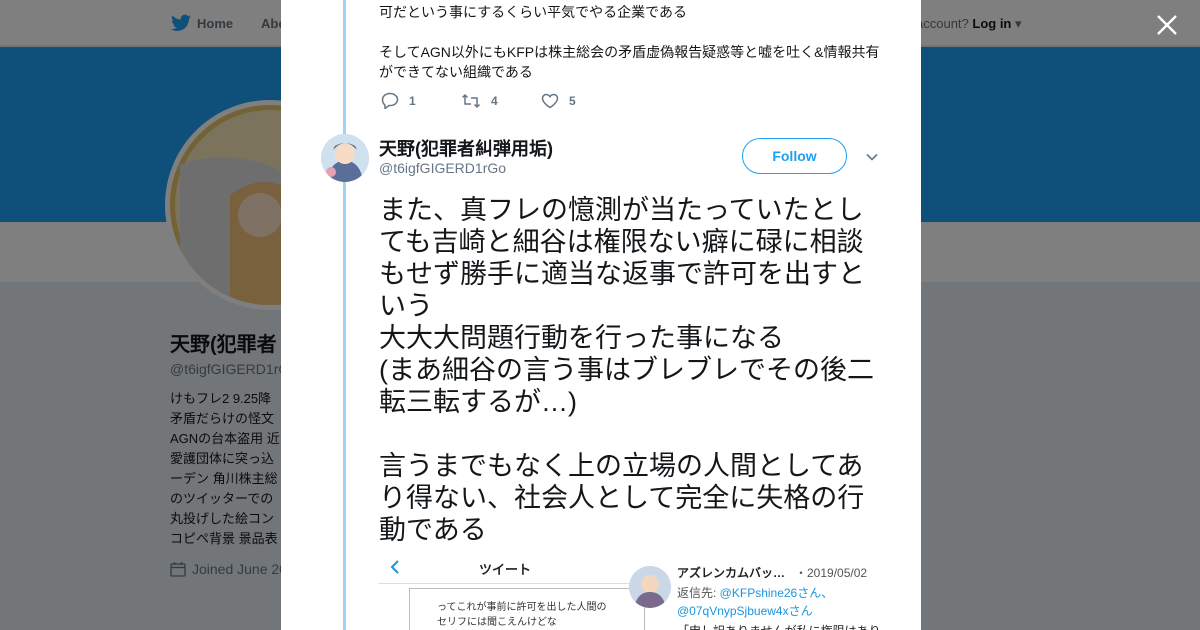  What do you see at coordinates (394, 567) in the screenshot?
I see `back-arrow-icon` at bounding box center [394, 567].